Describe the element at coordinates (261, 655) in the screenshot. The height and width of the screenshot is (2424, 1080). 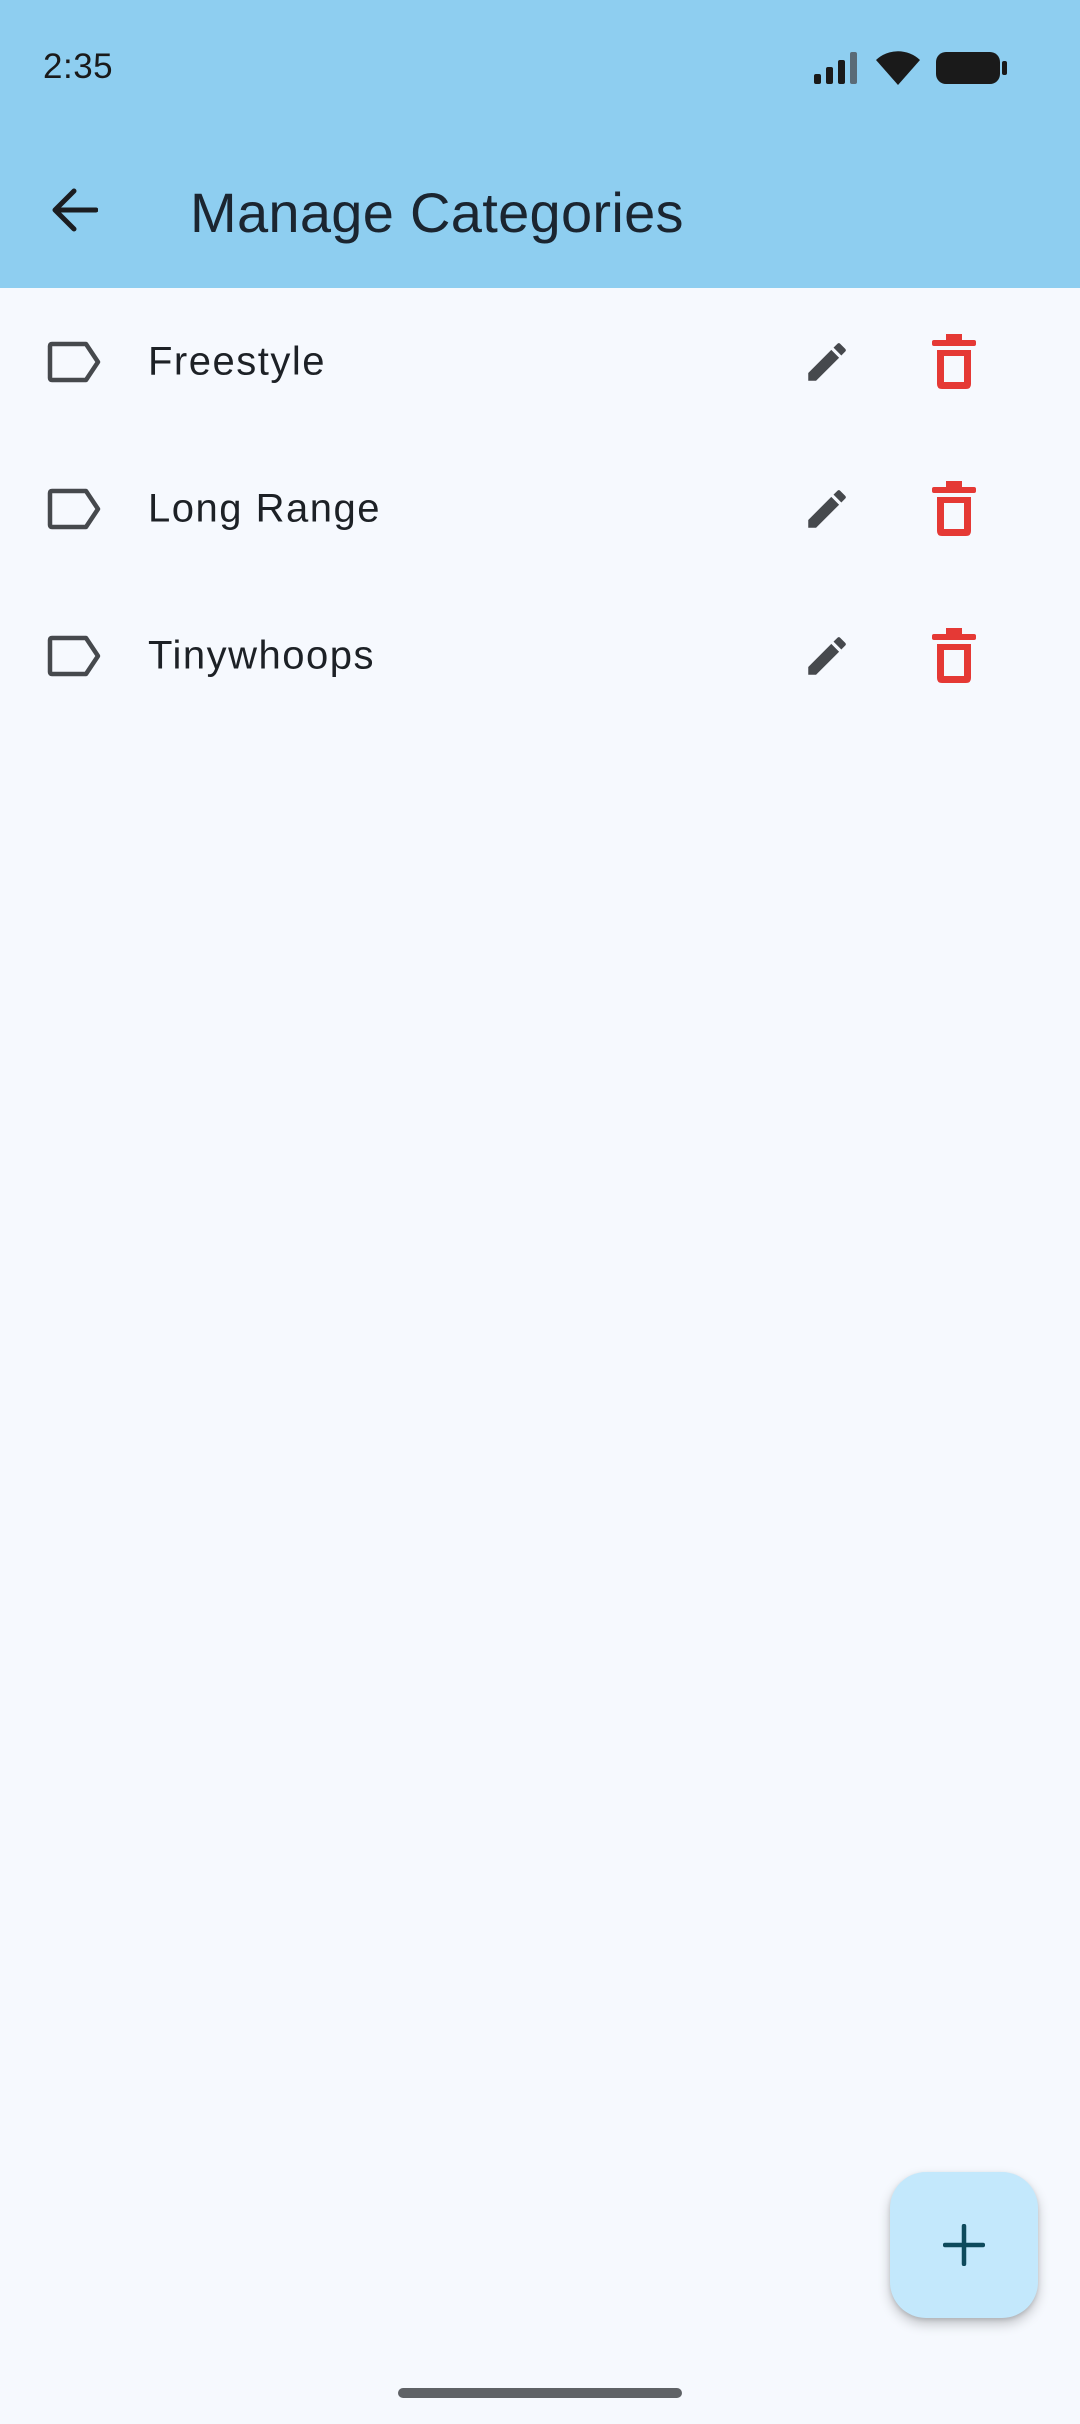
I see `category-name: Tinywhoops` at that location.